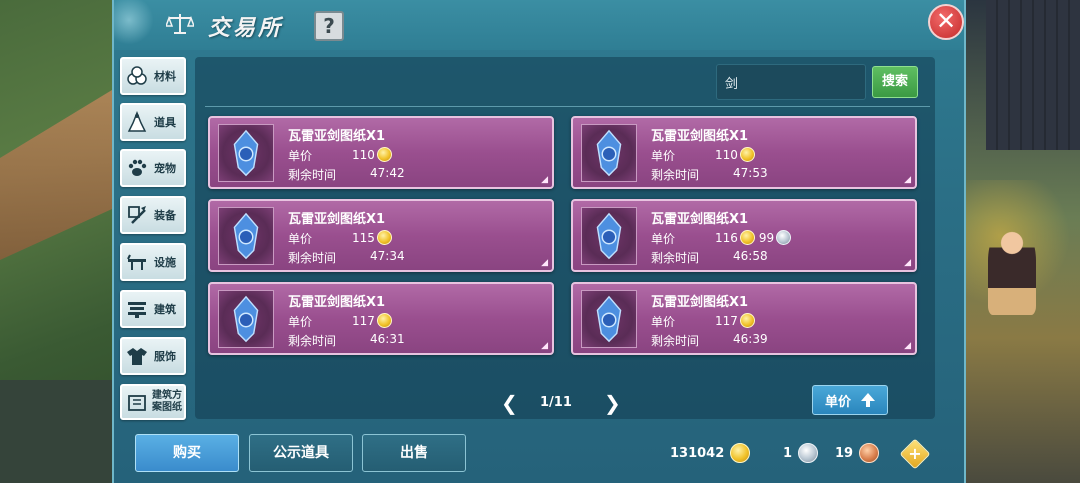  Describe the element at coordinates (1033, 75) in the screenshot. I see `scene-wall` at that location.